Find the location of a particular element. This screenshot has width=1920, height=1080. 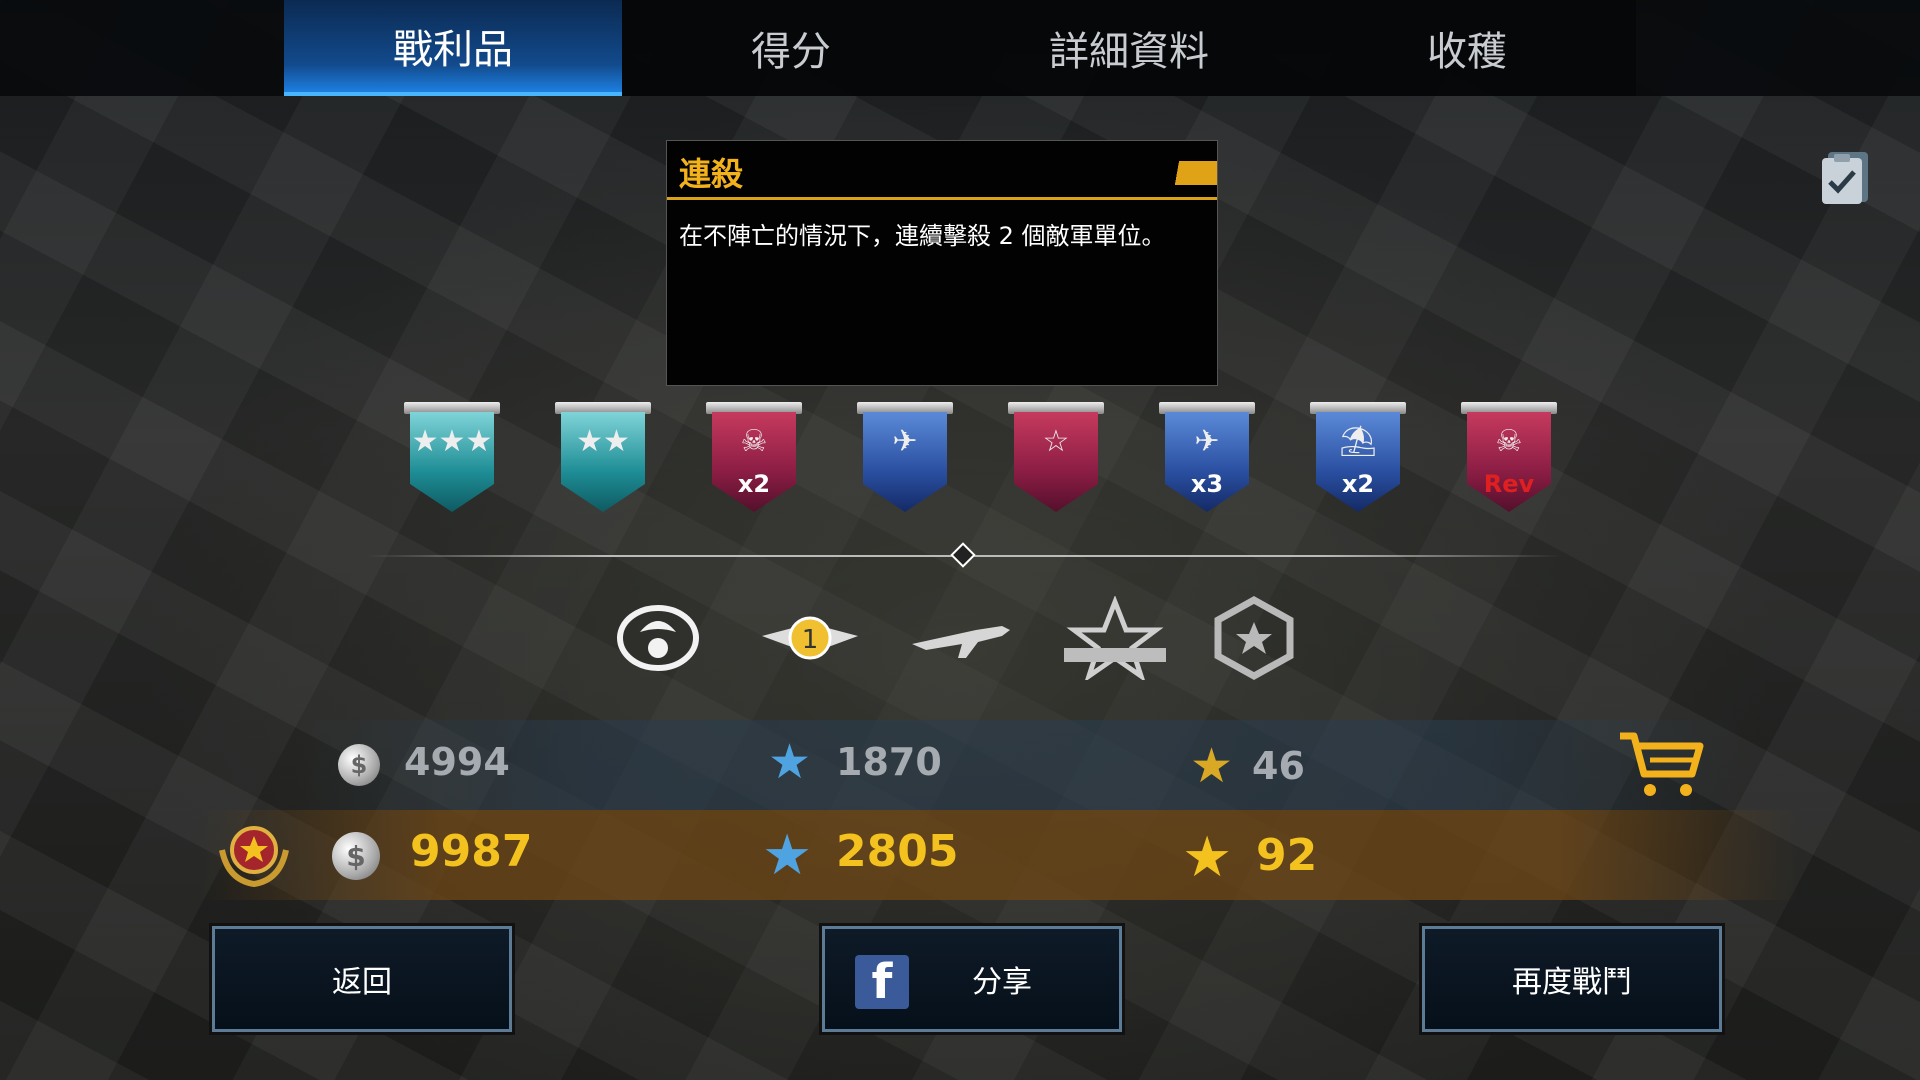

currency-base-row: $ 4994 ★ 1870 ★ 46 is located at coordinates (1020, 765).